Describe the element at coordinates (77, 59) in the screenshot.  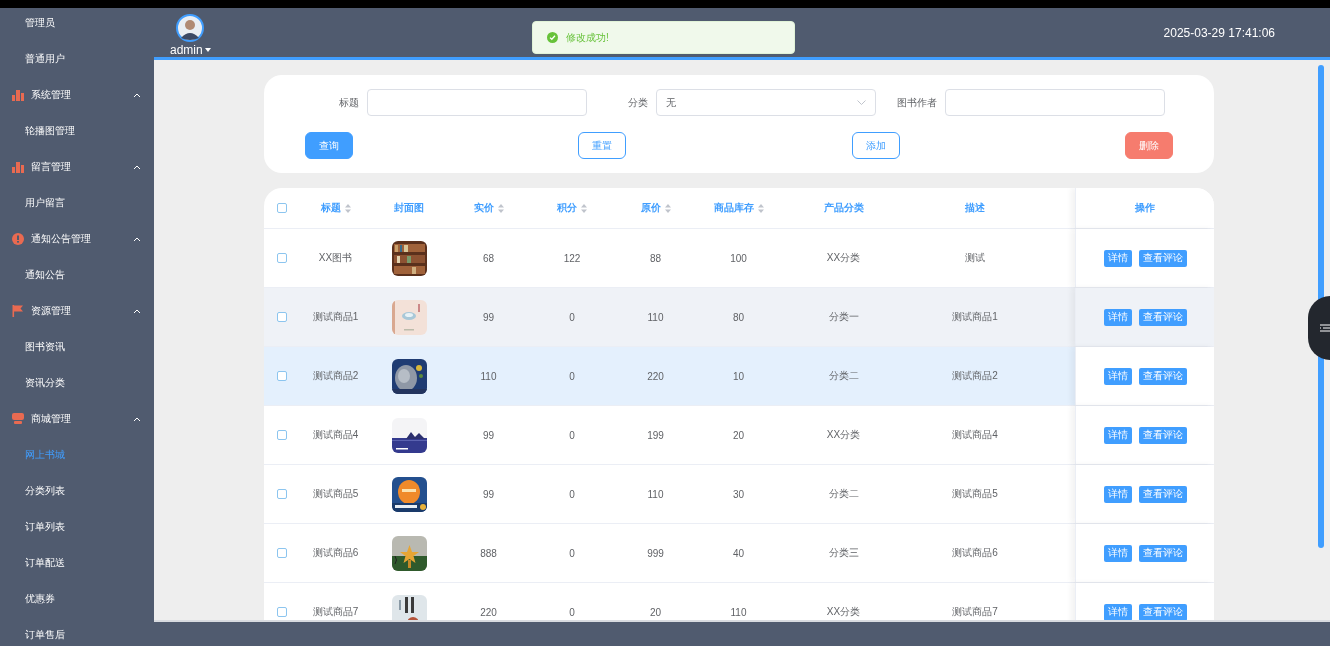
I see `sidebar-item: 普通用户` at that location.